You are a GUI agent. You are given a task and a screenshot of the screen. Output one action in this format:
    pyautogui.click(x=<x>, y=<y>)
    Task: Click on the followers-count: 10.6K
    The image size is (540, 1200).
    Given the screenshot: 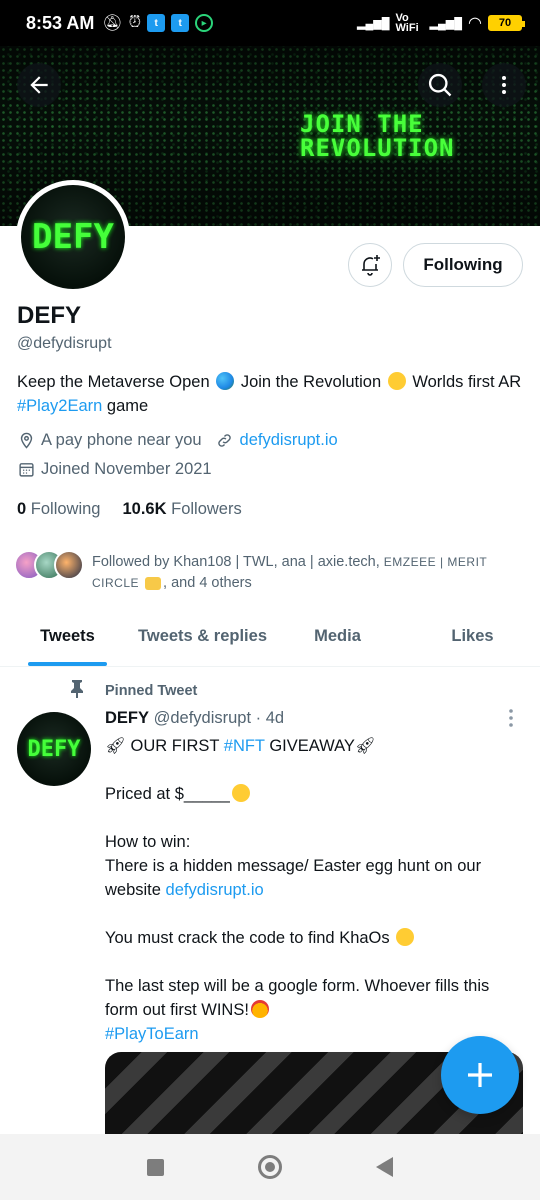 What is the action you would take?
    pyautogui.click(x=144, y=509)
    